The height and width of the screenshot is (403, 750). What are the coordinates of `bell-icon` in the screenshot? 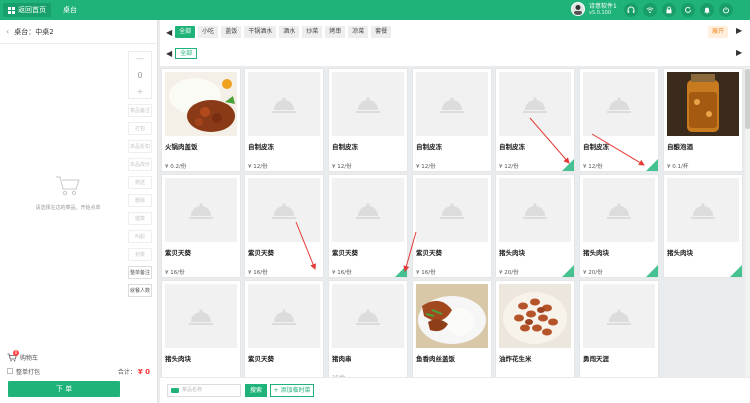 It's located at (707, 10).